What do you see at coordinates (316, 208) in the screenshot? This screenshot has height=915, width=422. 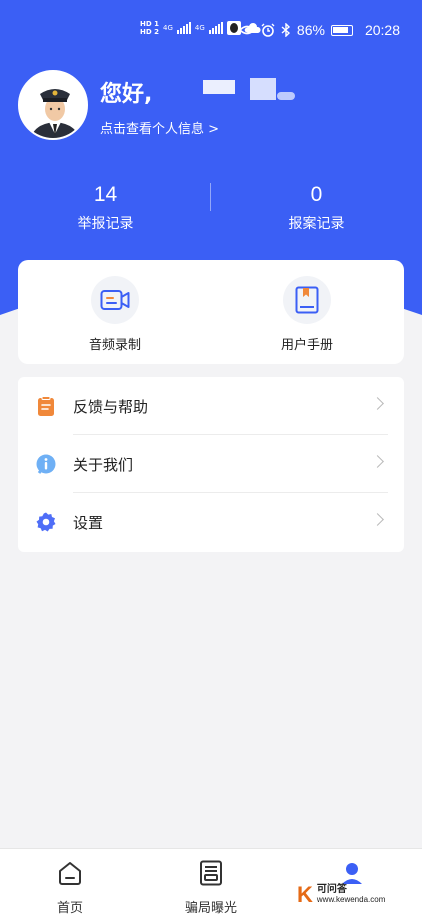 I see `case-records-stat: 0 报案记录` at bounding box center [316, 208].